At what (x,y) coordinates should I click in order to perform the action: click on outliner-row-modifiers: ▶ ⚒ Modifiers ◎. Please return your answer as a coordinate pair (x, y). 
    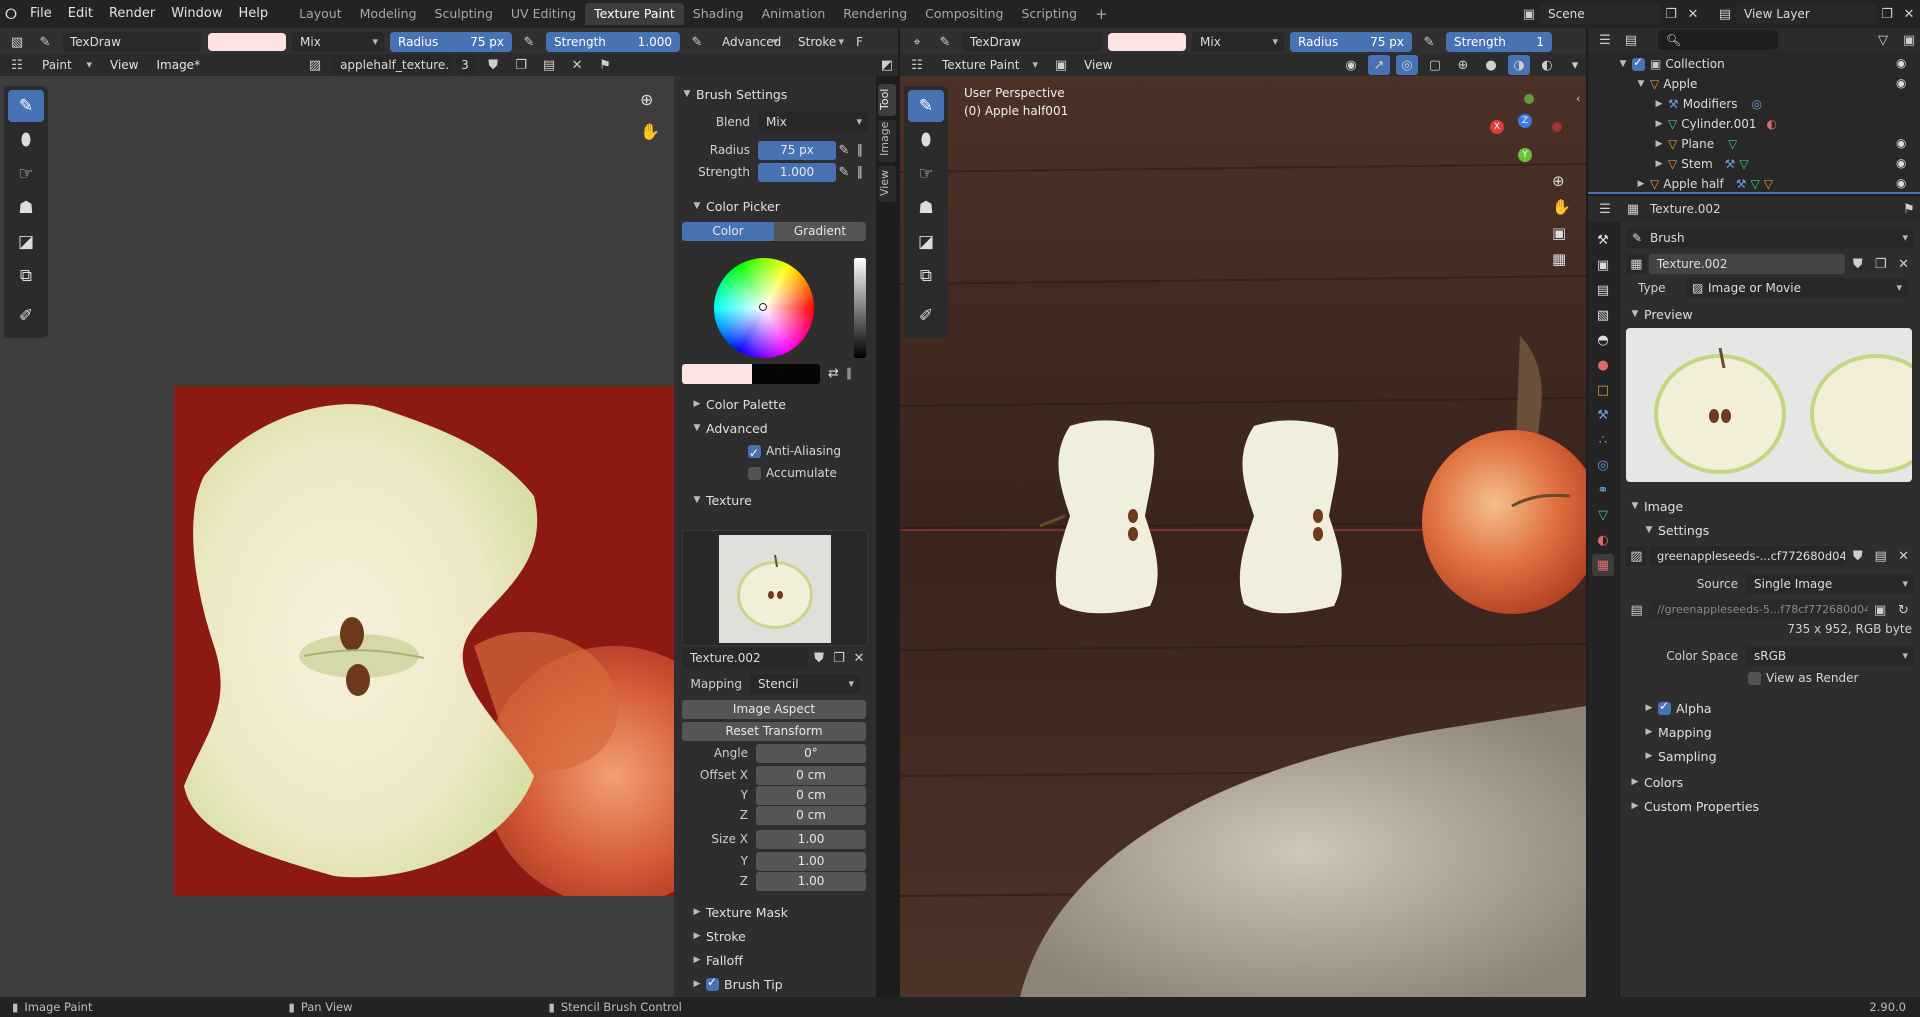
    Looking at the image, I should click on (1706, 104).